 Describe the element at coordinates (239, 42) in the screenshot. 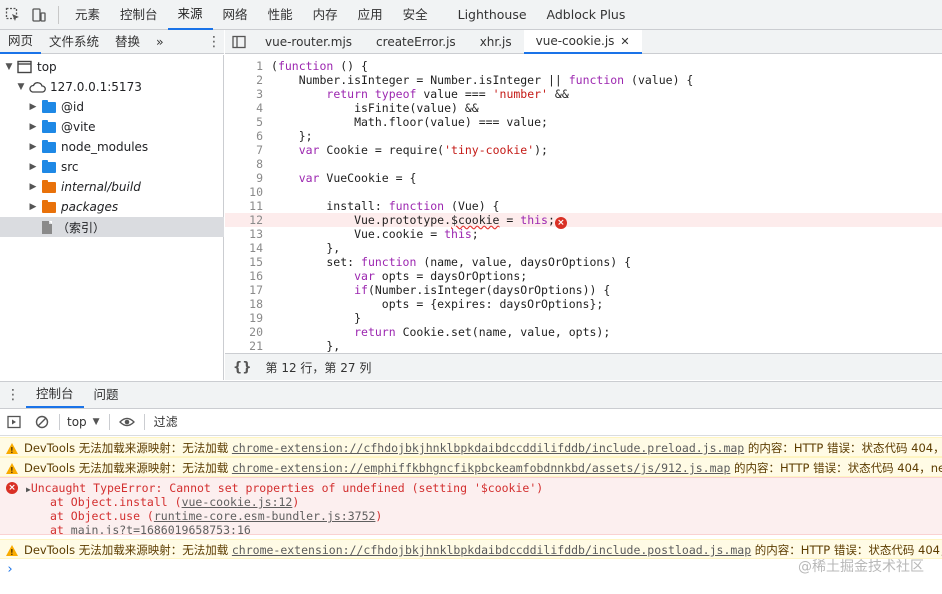

I see `toggle-navigator-icon` at that location.